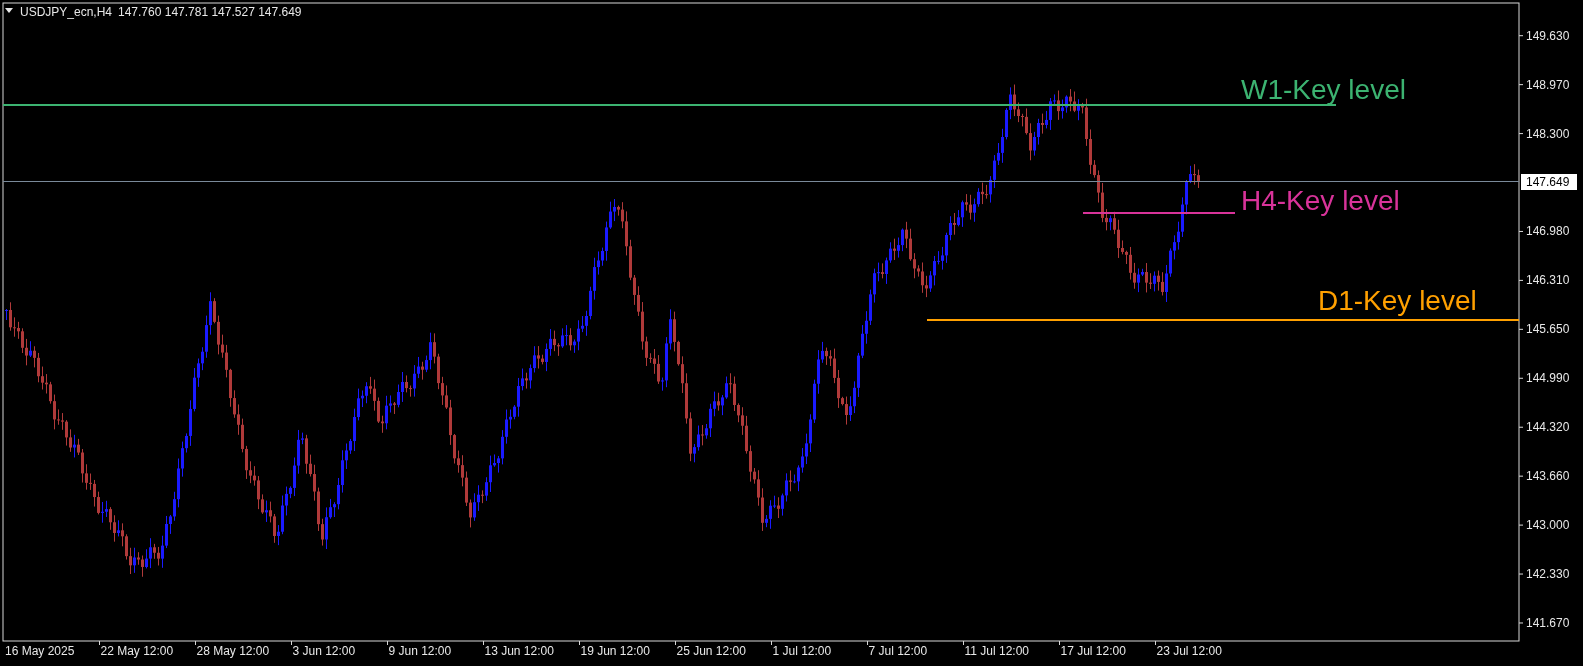  Describe the element at coordinates (898, 651) in the screenshot. I see `time-tick-label: 7 Jul 12:00` at that location.